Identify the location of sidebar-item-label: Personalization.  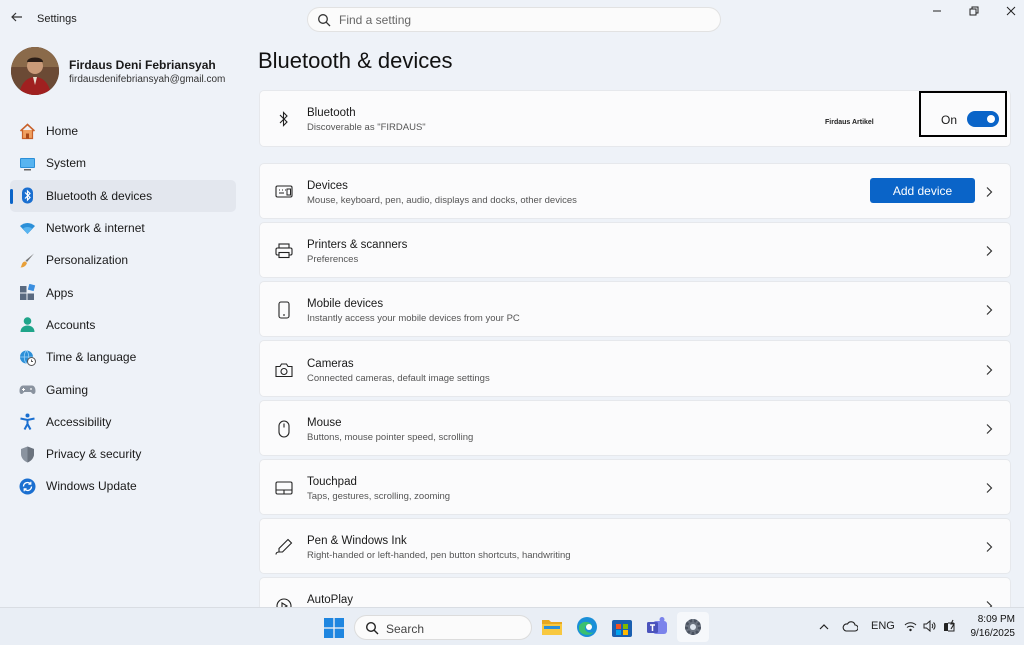
(87, 260).